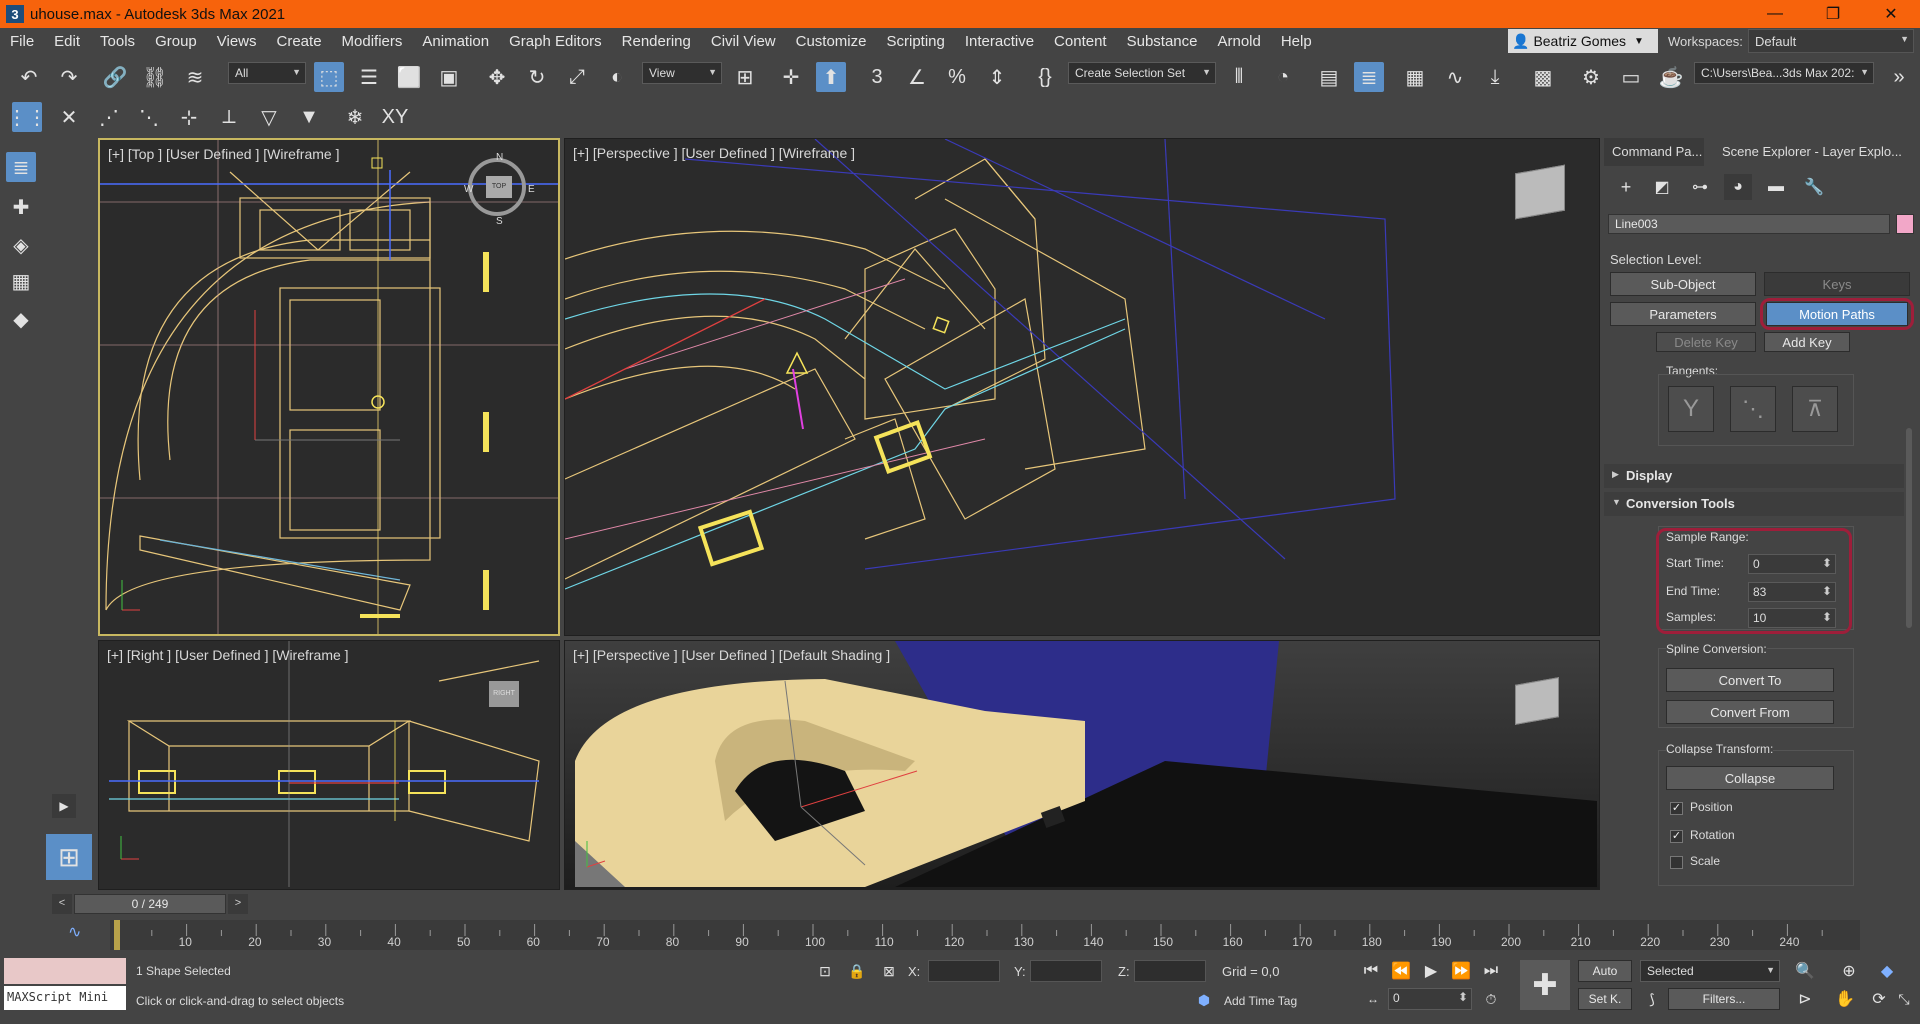  Describe the element at coordinates (1369, 77) in the screenshot. I see `toggle-layer-explorer-icon: ≣` at that location.